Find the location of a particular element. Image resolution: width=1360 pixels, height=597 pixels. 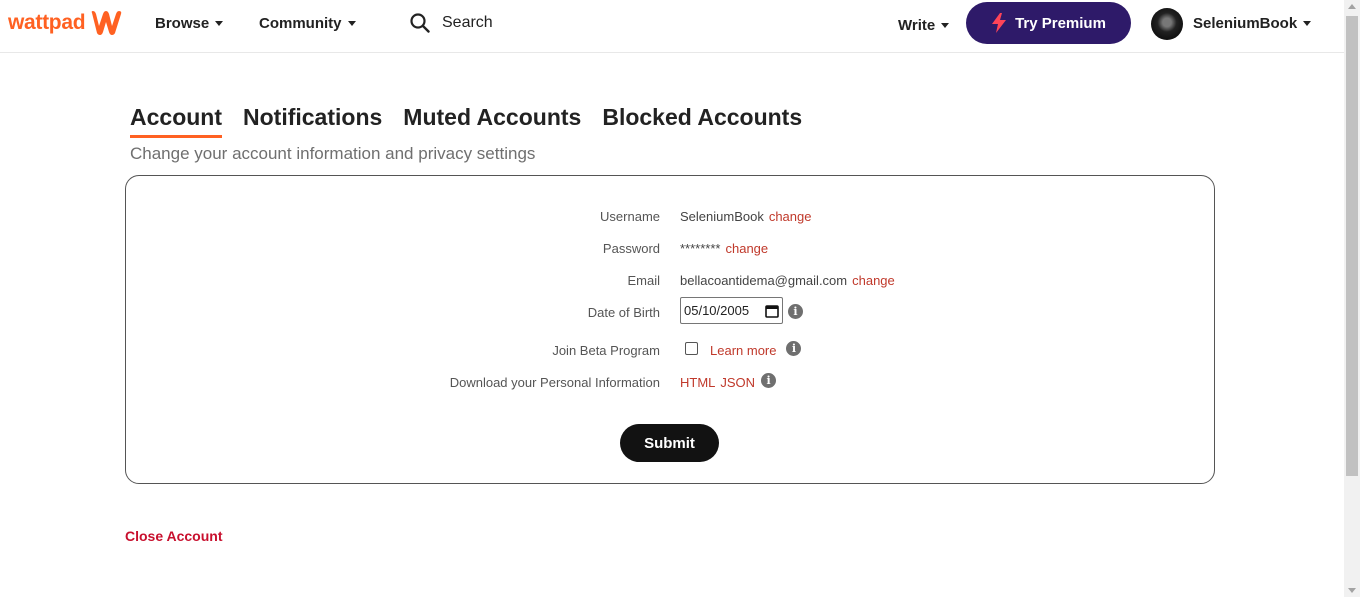

tab-blocked-accounts: Blocked Accounts is located at coordinates (702, 121).